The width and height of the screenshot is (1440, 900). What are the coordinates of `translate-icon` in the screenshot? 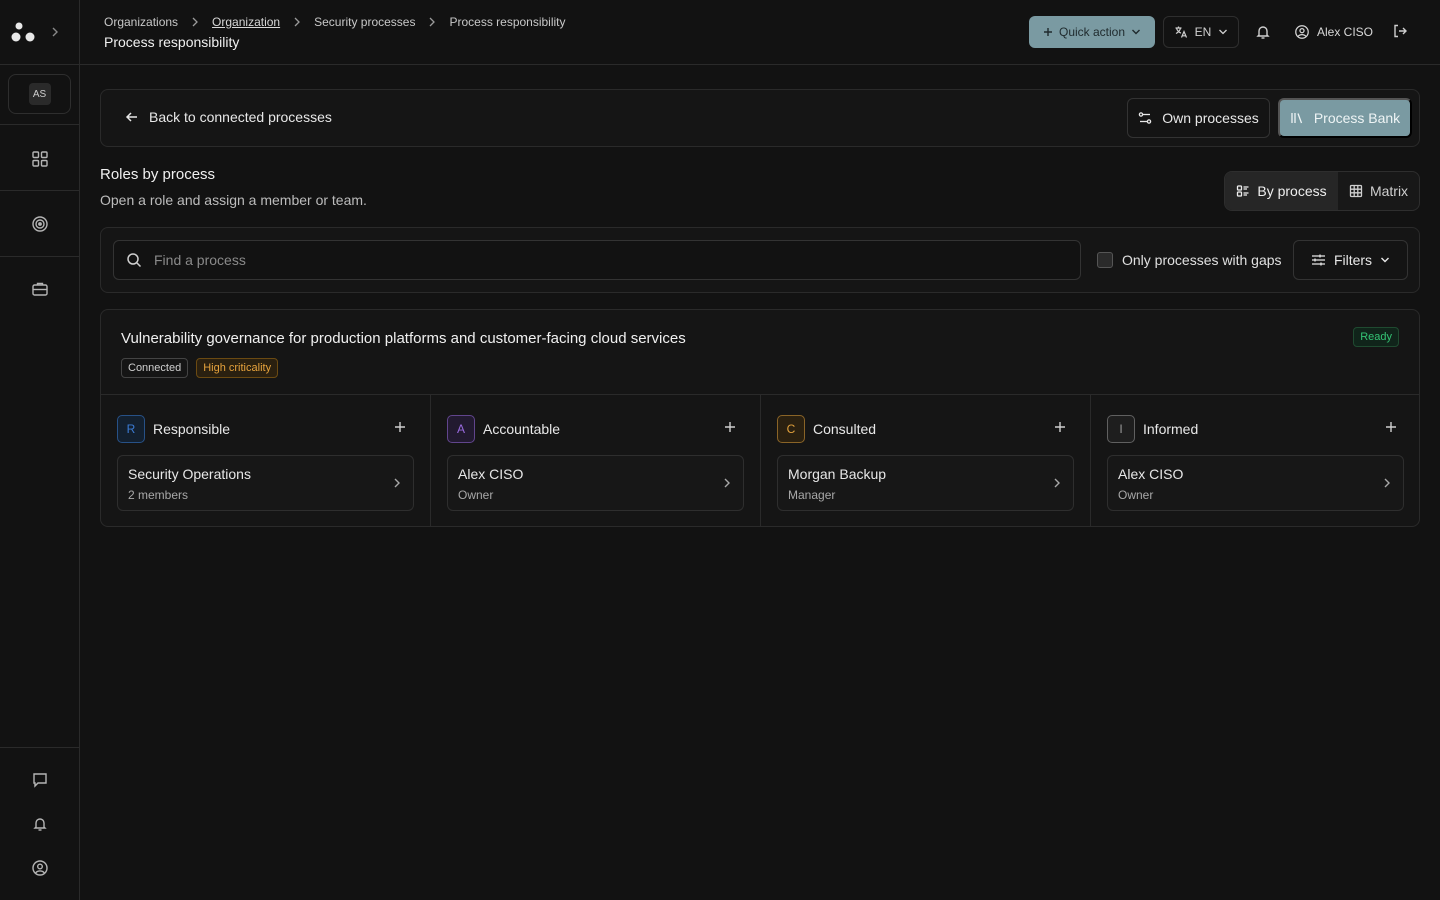 It's located at (1181, 32).